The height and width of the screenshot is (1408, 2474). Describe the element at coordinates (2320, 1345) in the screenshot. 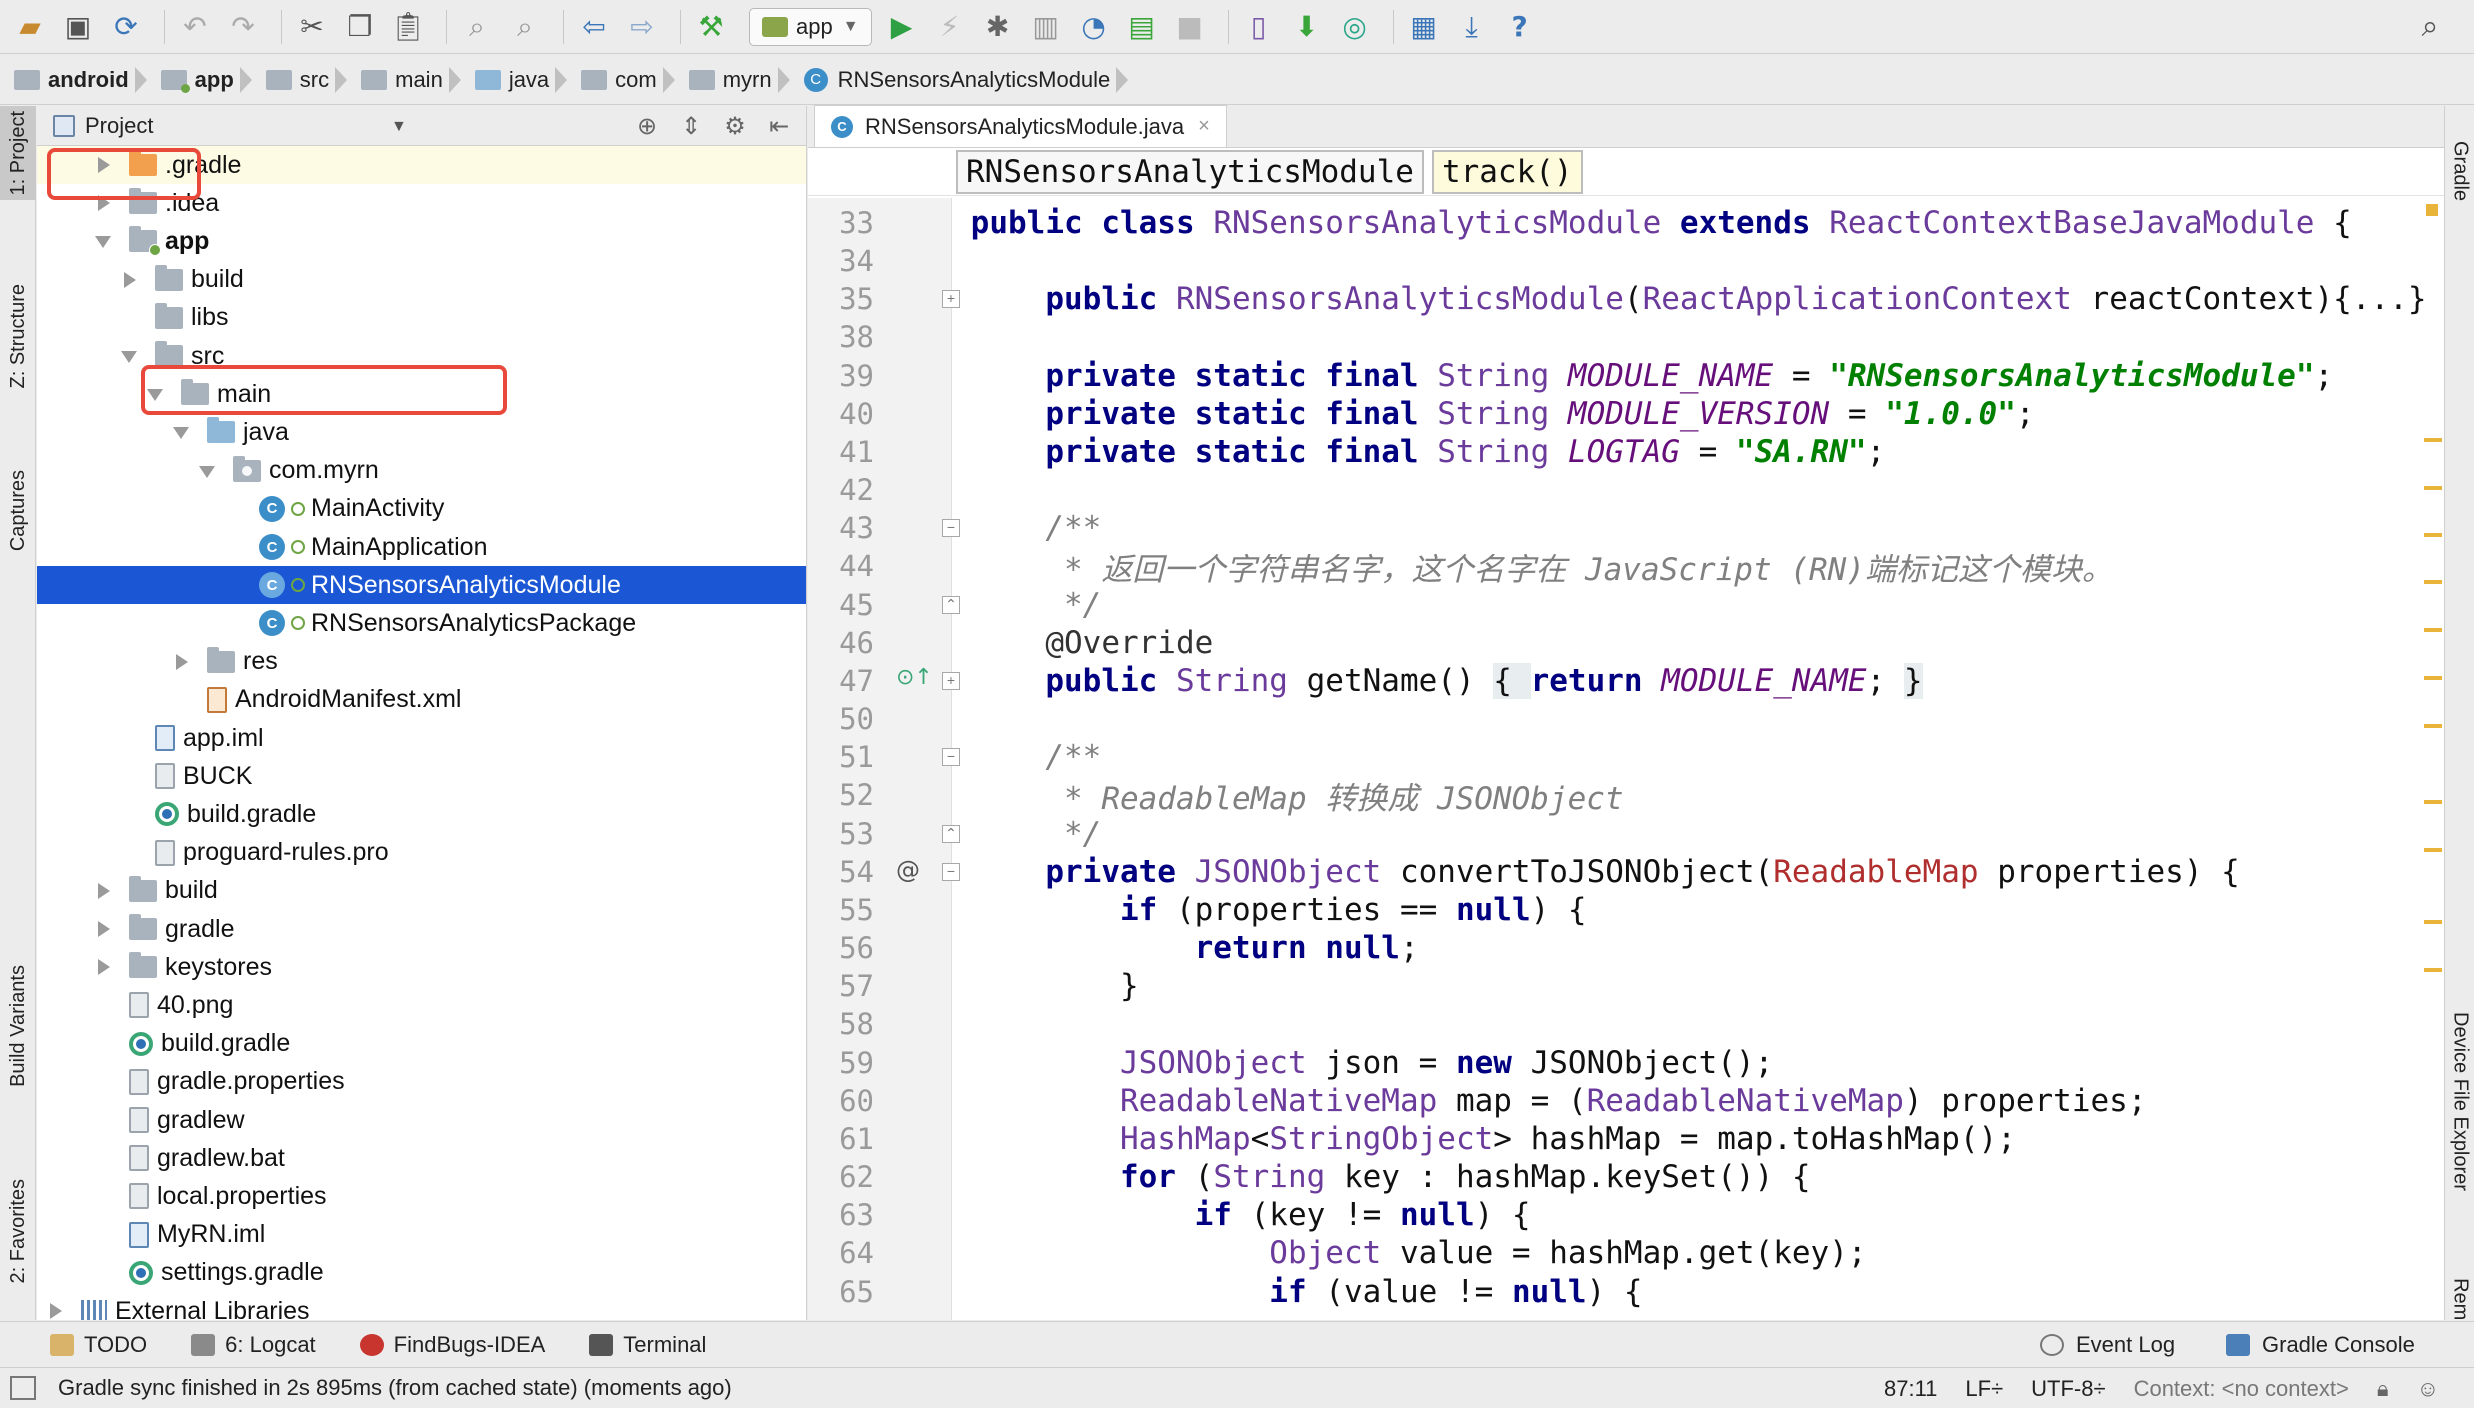

I see `tool-gradle-console: Gradle Console` at that location.